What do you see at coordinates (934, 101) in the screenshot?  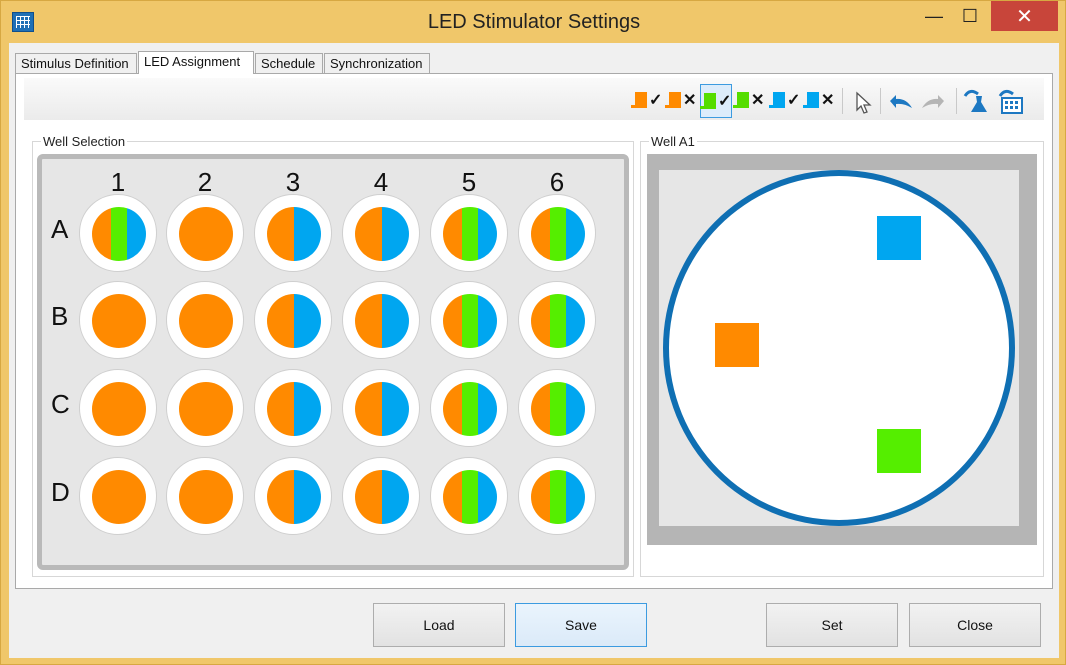 I see `redo-icon` at bounding box center [934, 101].